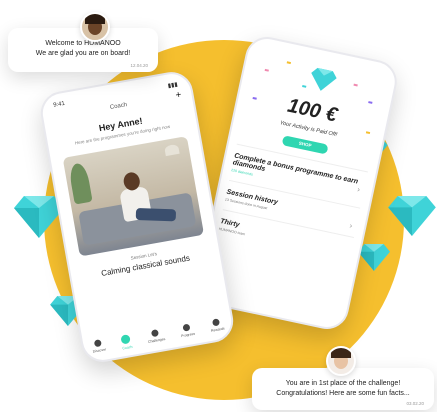 The height and width of the screenshot is (412, 437). Describe the element at coordinates (98, 343) in the screenshot. I see `discover-icon` at that location.